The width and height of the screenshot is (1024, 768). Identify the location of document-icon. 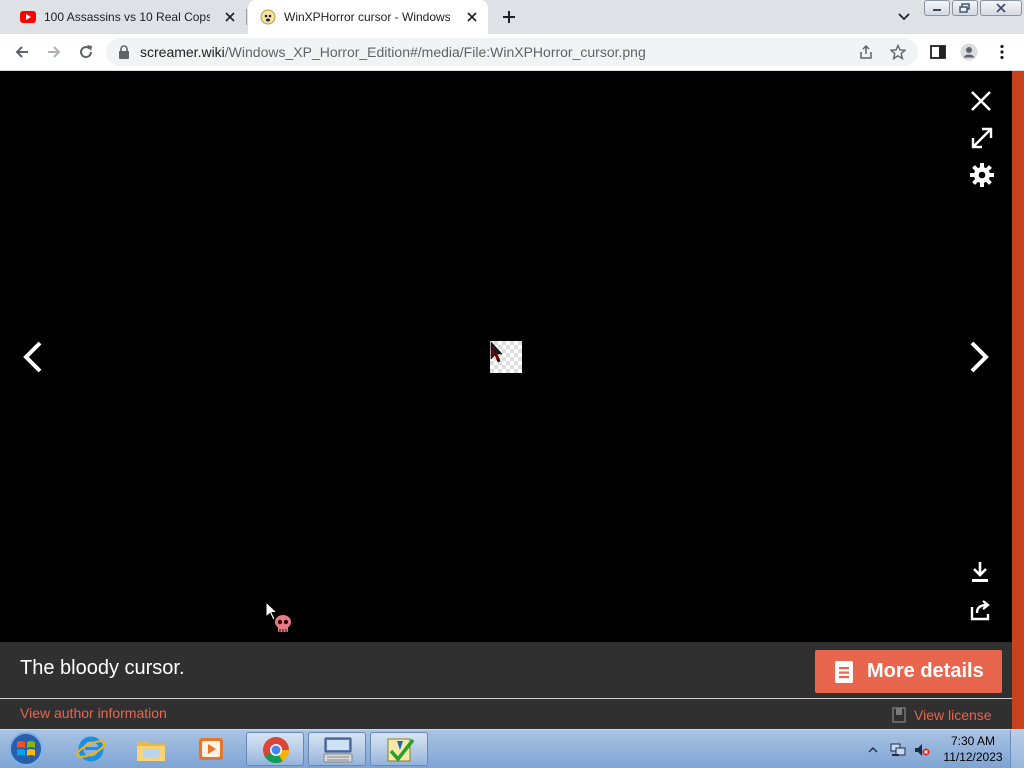
(844, 671).